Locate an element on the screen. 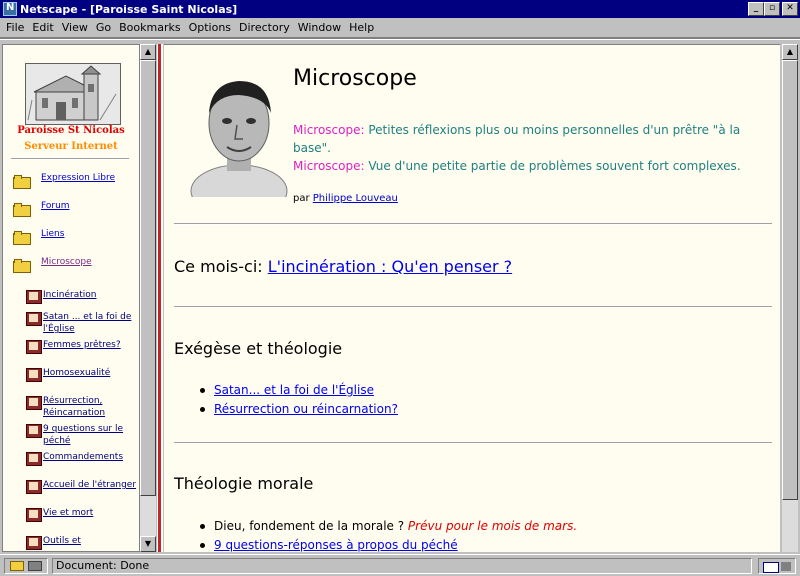 This screenshot has height=576, width=800. link-9-questions: 9 questions-réponses à propos du péché is located at coordinates (336, 545).